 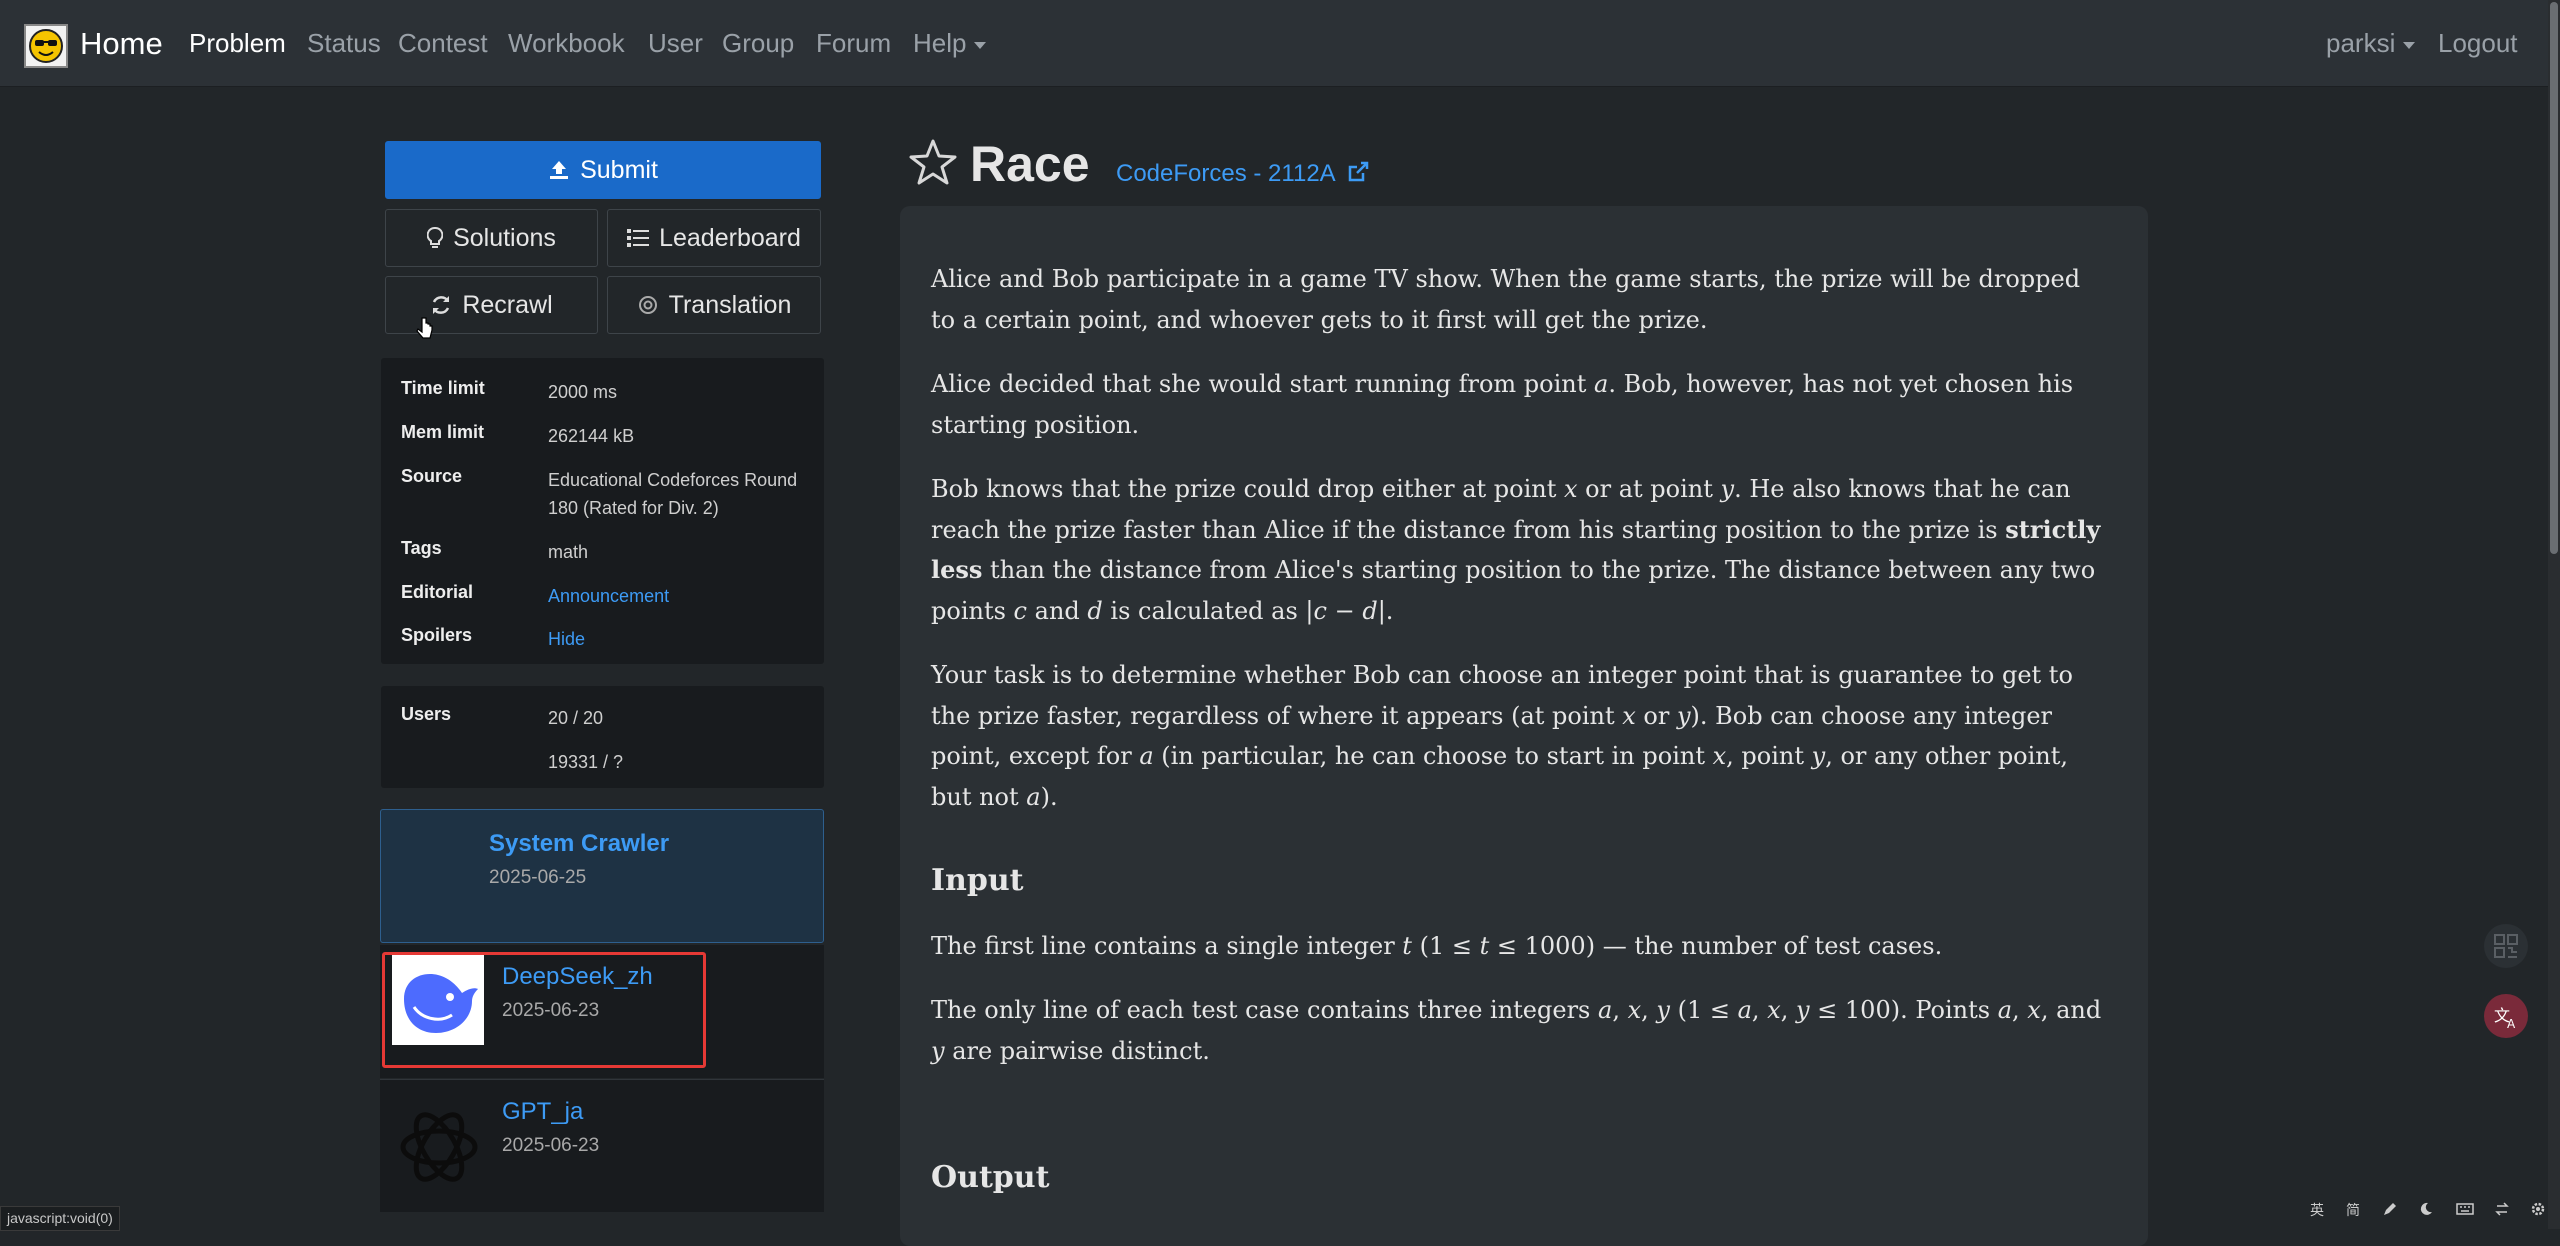 What do you see at coordinates (648, 305) in the screenshot?
I see `openai-icon` at bounding box center [648, 305].